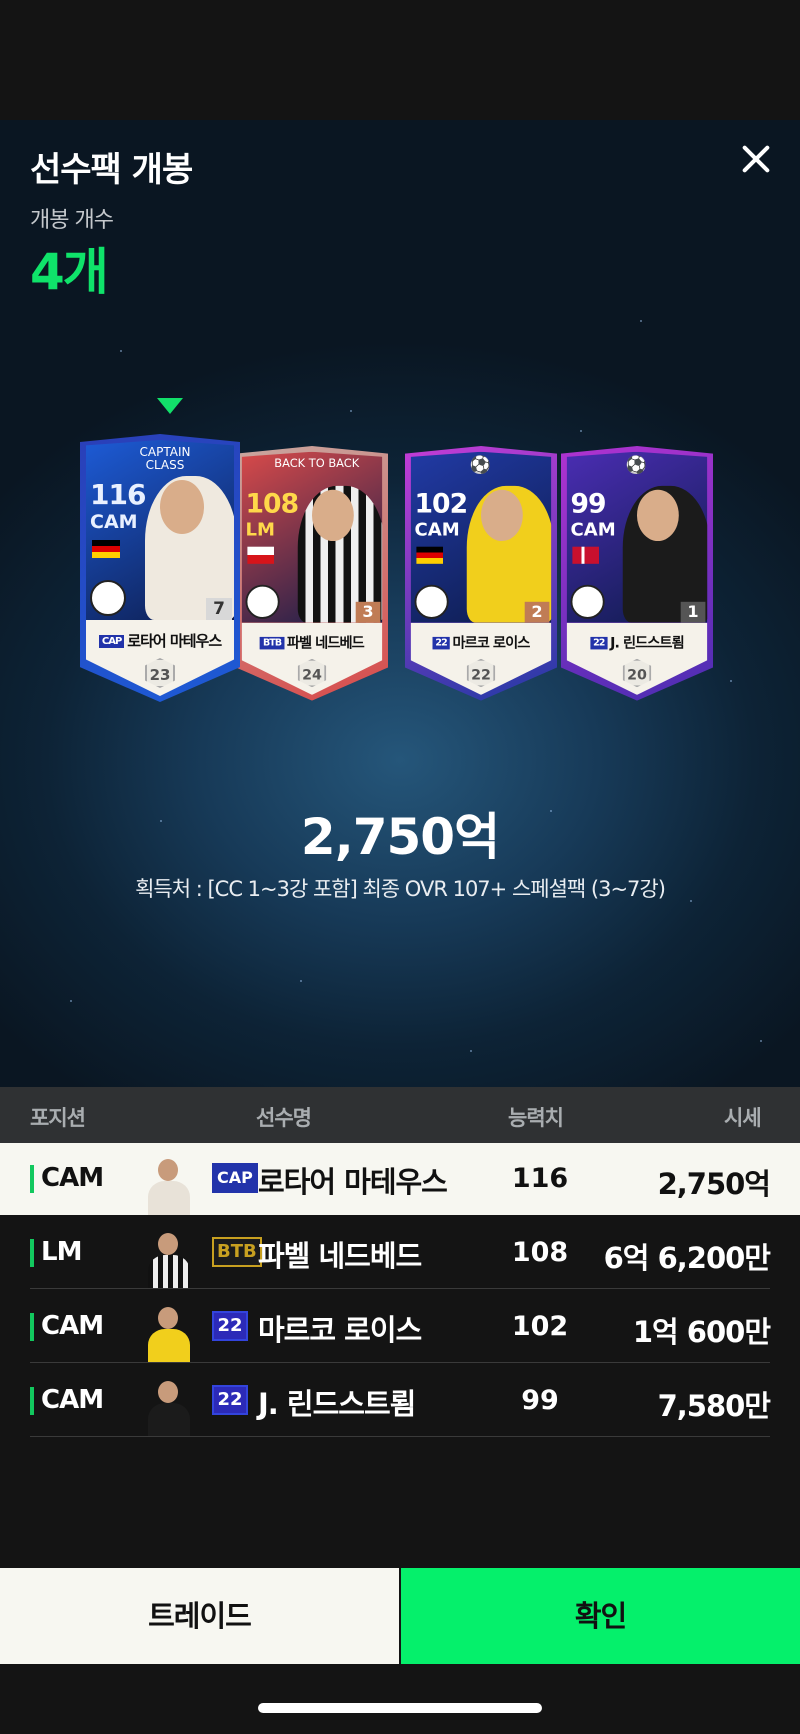 This screenshot has height=1734, width=800. I want to click on row-price: 6억 6,200만, so click(687, 1258).